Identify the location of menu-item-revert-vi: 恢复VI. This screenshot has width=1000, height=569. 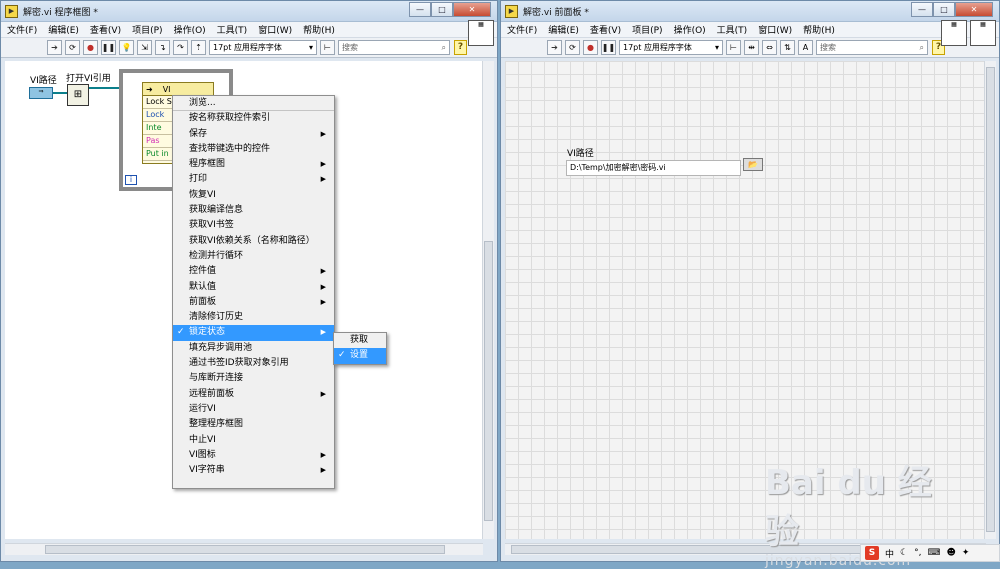
(253, 195).